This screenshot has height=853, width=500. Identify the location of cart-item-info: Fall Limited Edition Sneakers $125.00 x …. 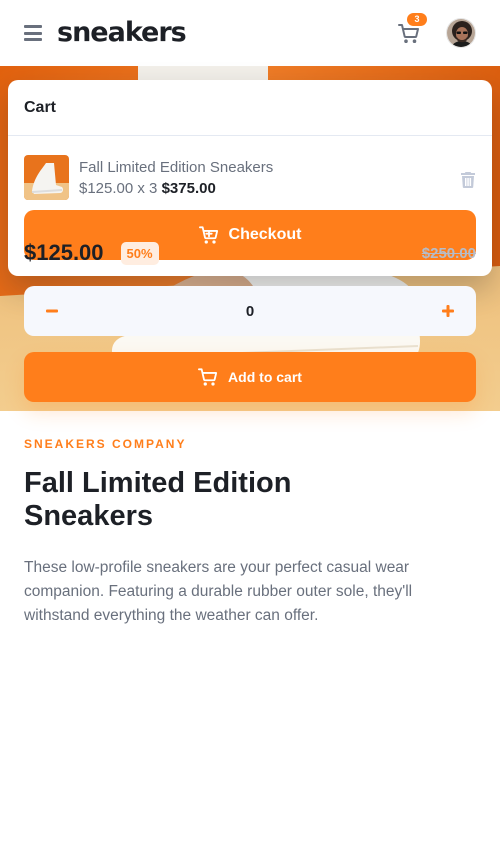
(270, 178).